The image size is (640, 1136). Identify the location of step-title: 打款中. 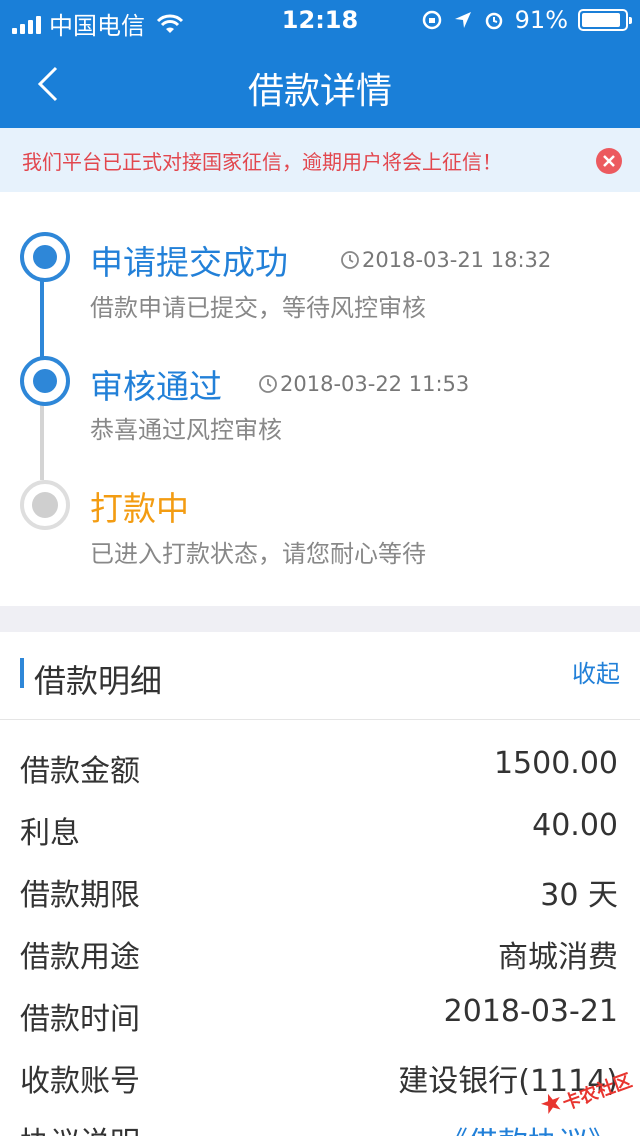
(139, 508).